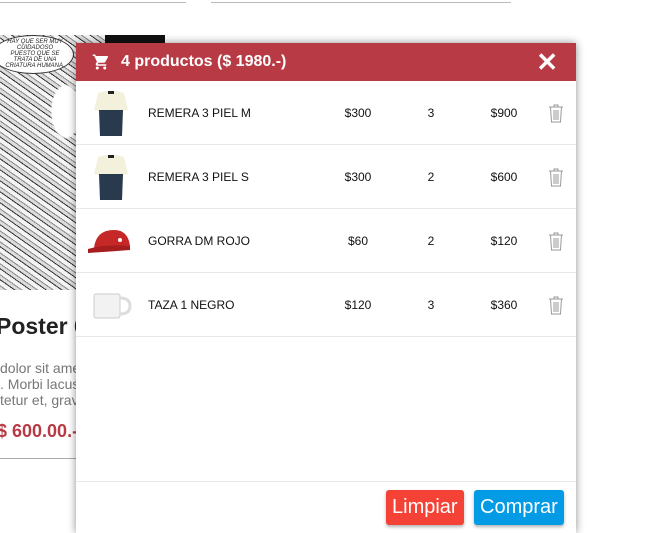 Image resolution: width=665 pixels, height=533 pixels. Describe the element at coordinates (504, 304) in the screenshot. I see `item-subtotal: $360` at that location.